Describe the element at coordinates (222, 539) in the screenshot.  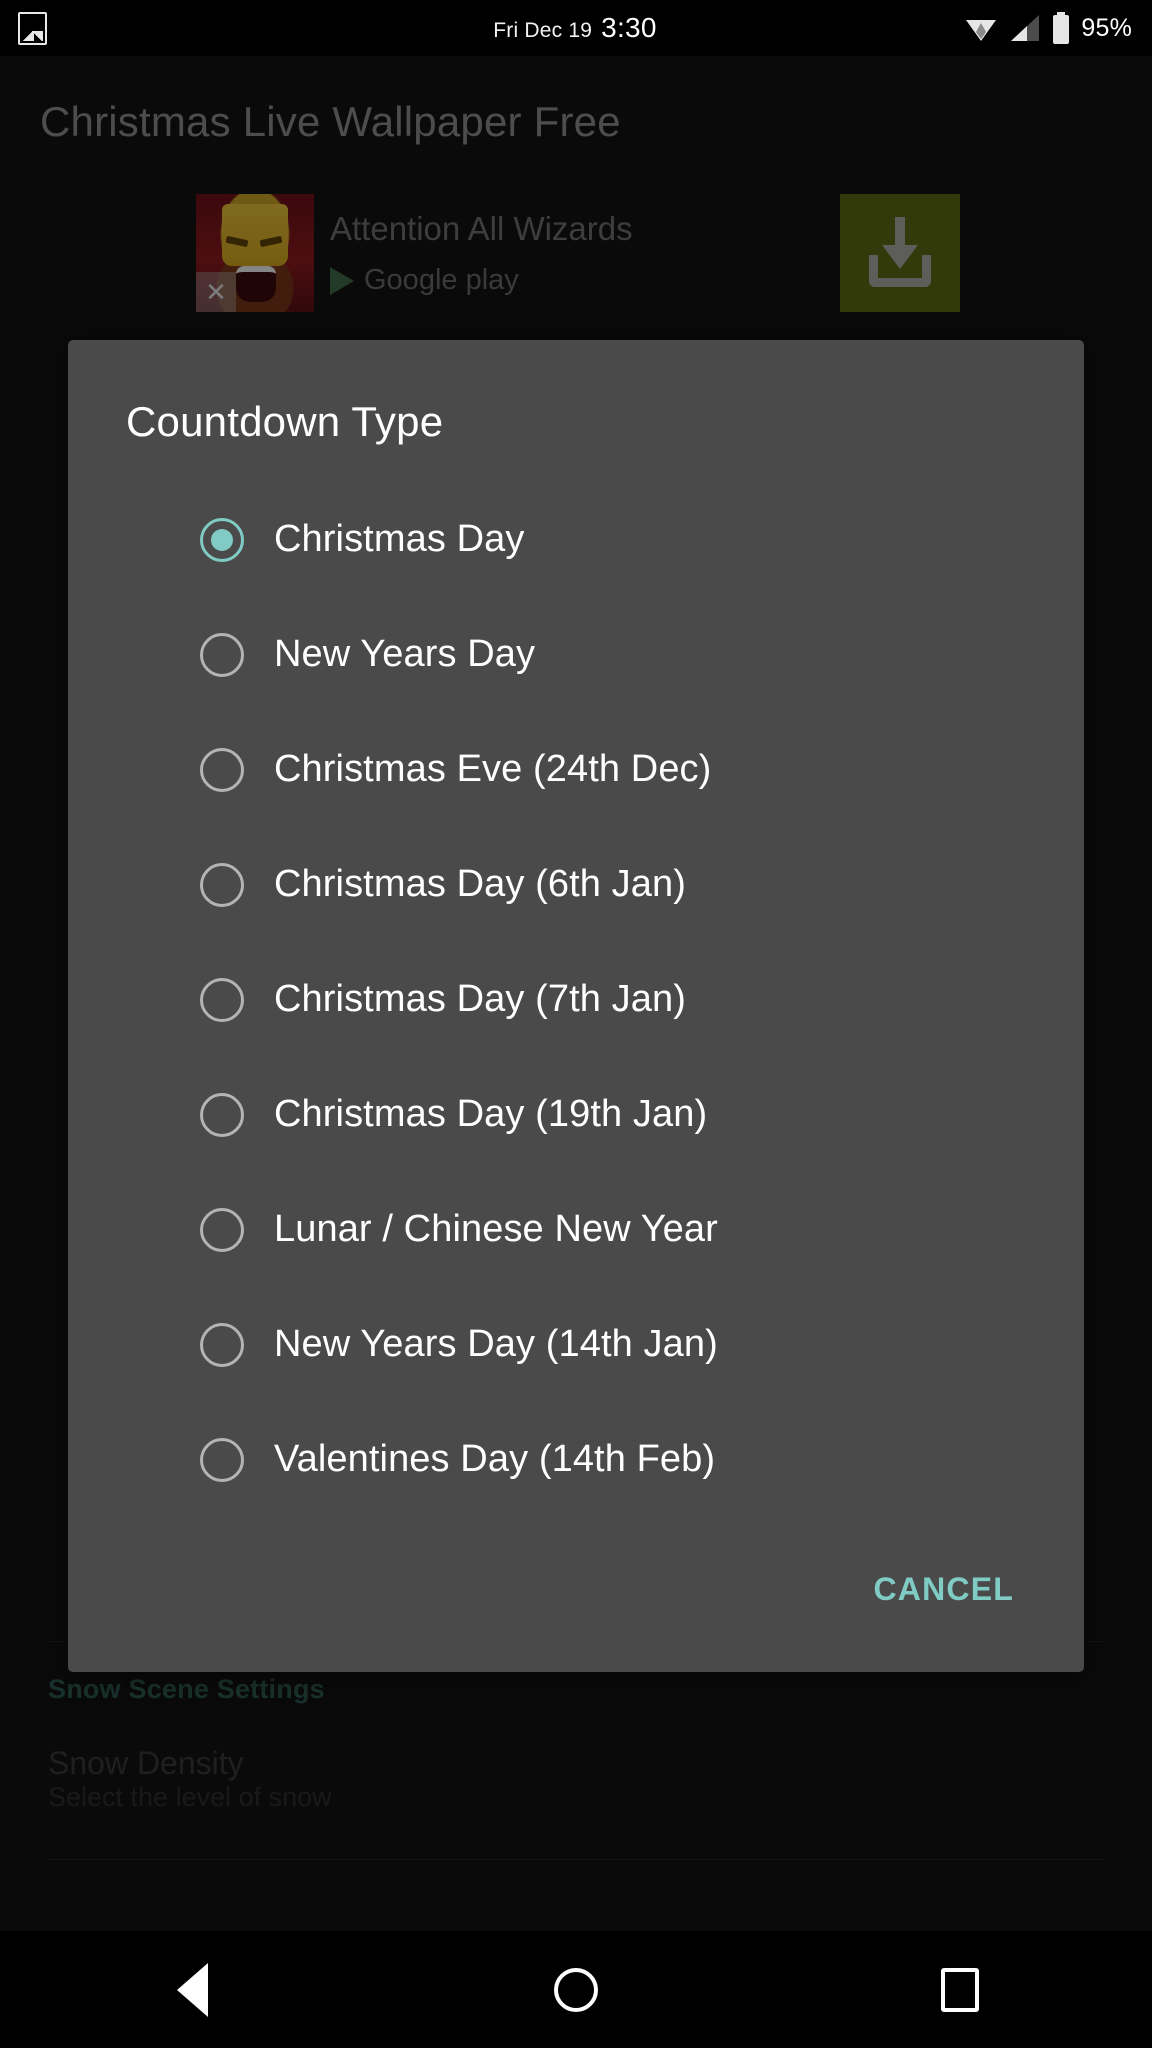
I see `radio-selected-icon` at that location.